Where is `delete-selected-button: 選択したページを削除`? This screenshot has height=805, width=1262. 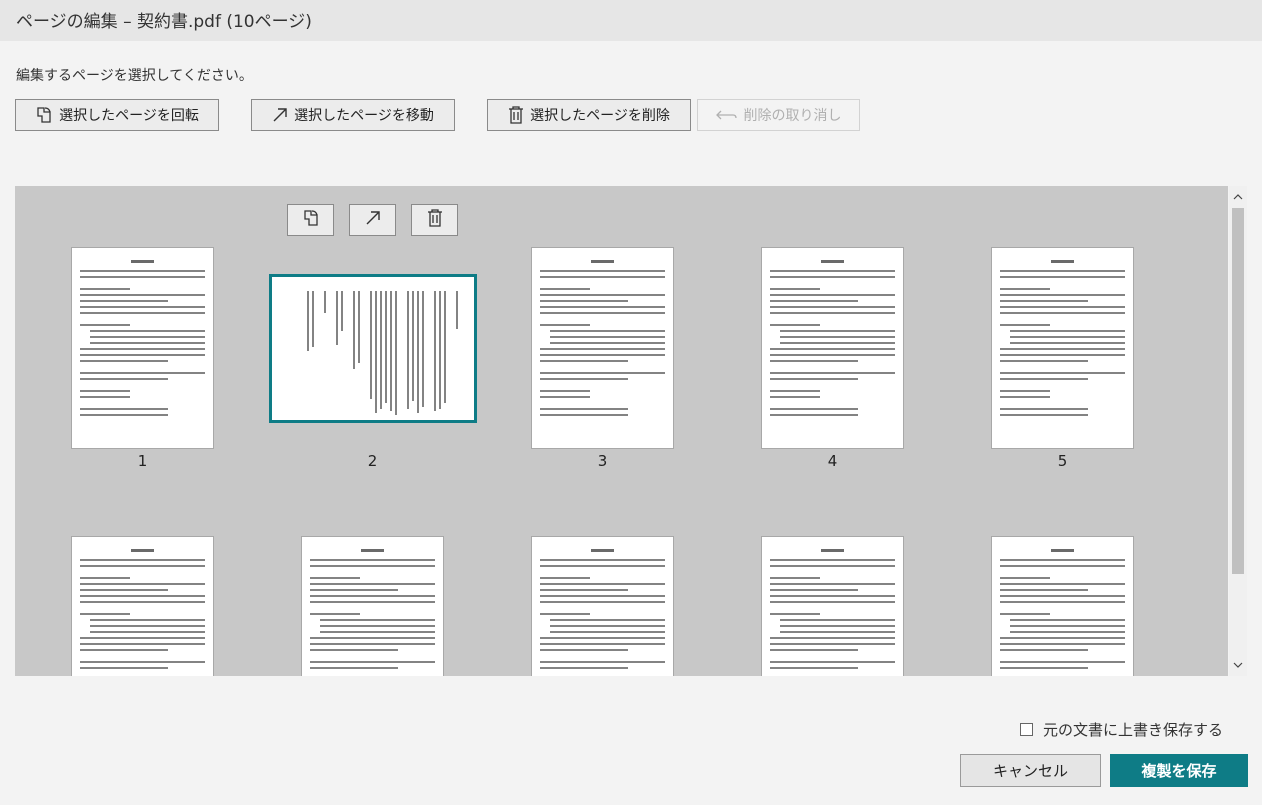
delete-selected-button: 選択したページを削除 is located at coordinates (589, 115).